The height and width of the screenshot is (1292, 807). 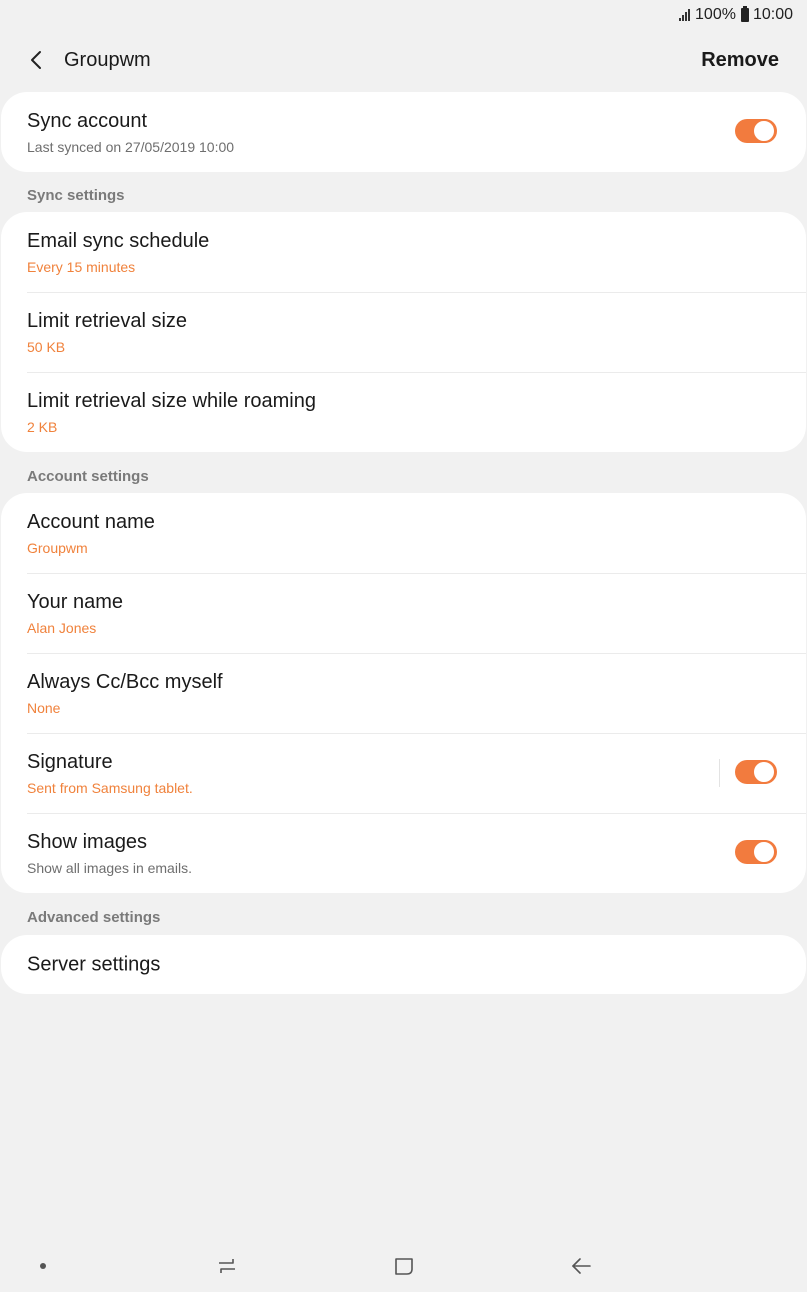 I want to click on clock: 10:00, so click(x=772, y=14).